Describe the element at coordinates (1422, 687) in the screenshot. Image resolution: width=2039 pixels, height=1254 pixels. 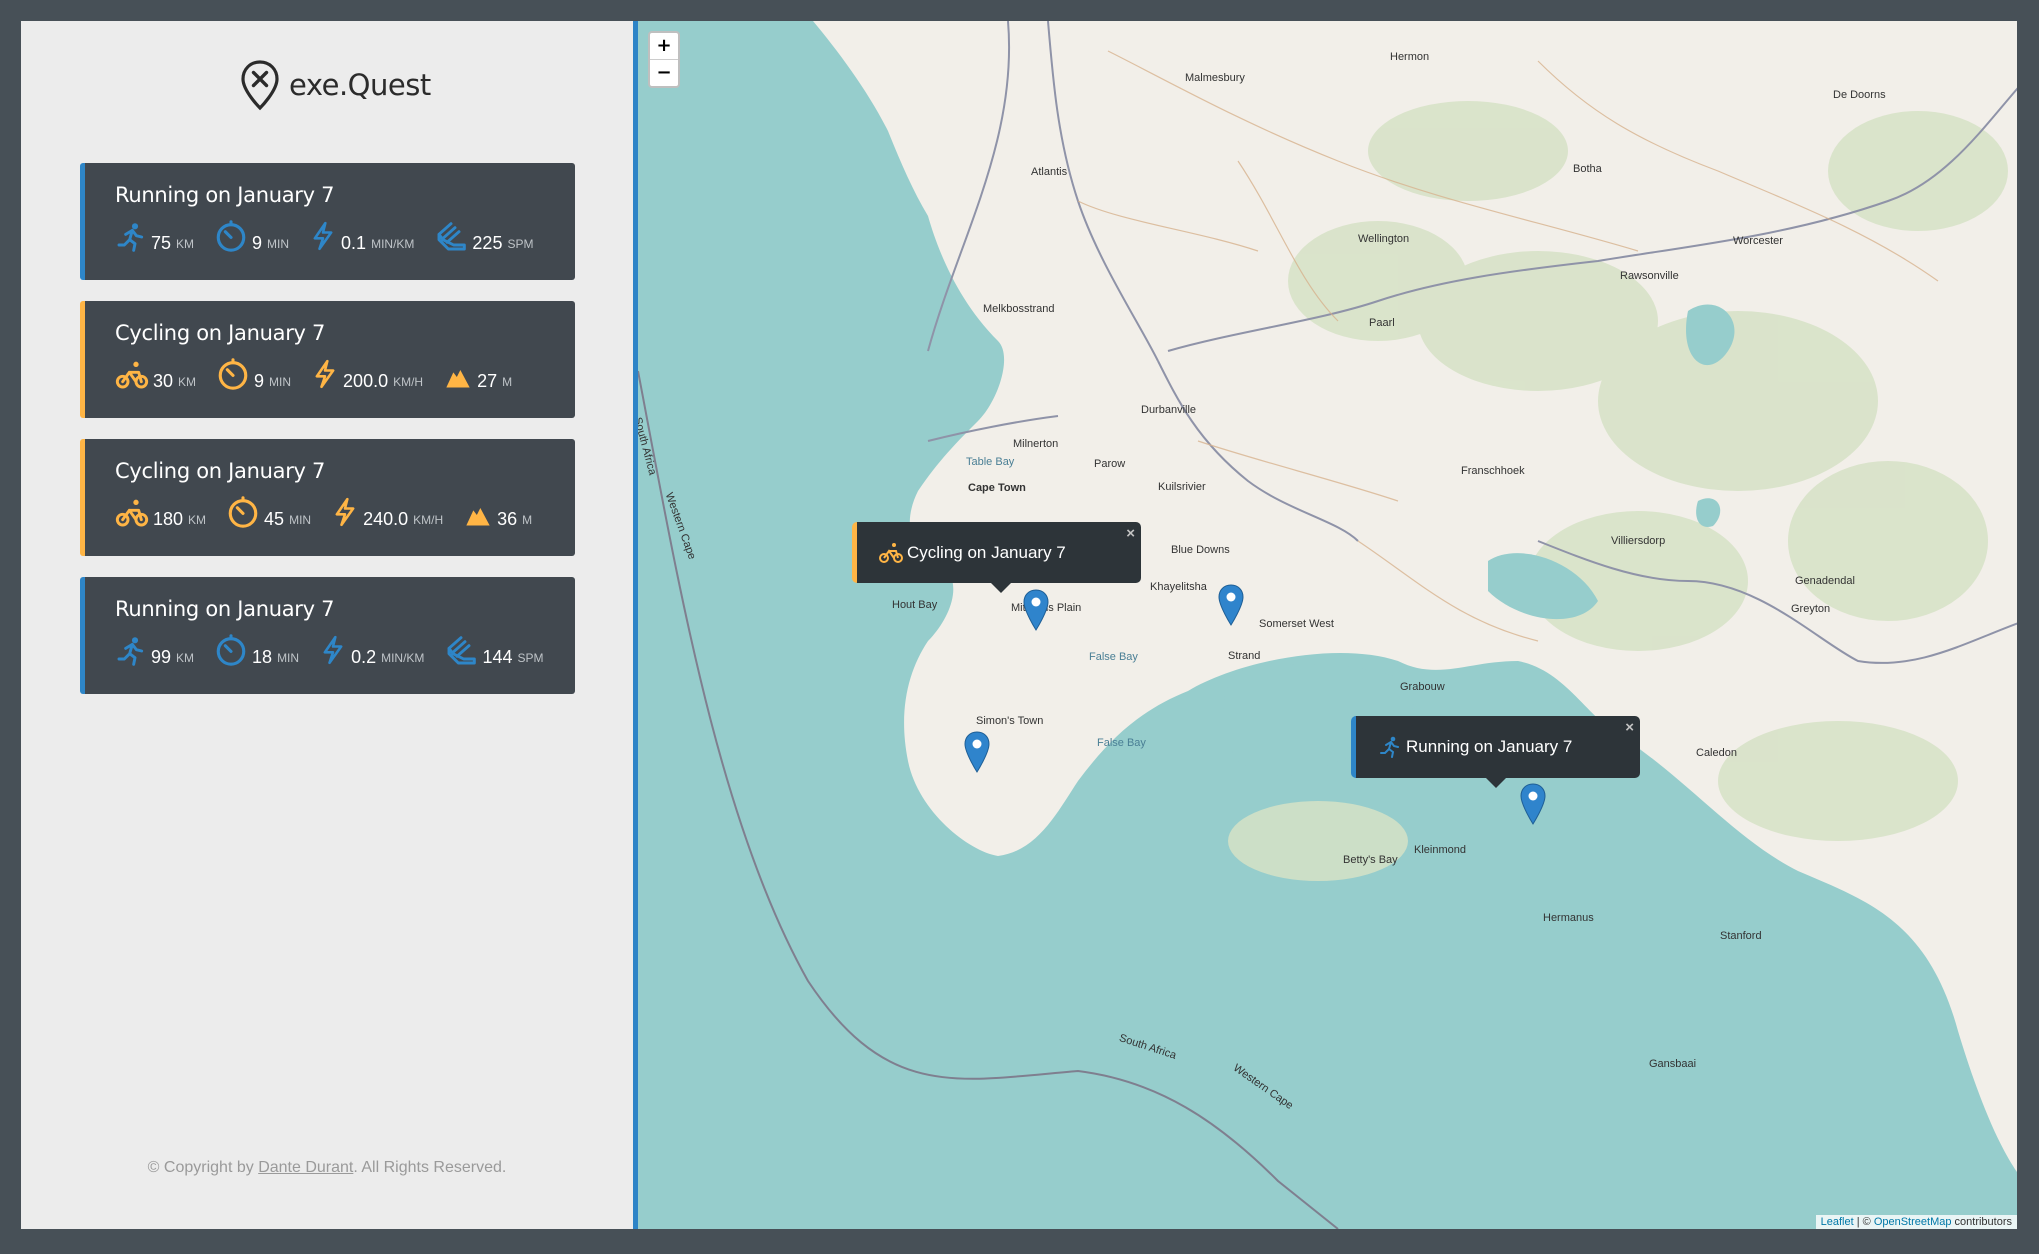
I see `label-grabouw: Grabouw` at that location.